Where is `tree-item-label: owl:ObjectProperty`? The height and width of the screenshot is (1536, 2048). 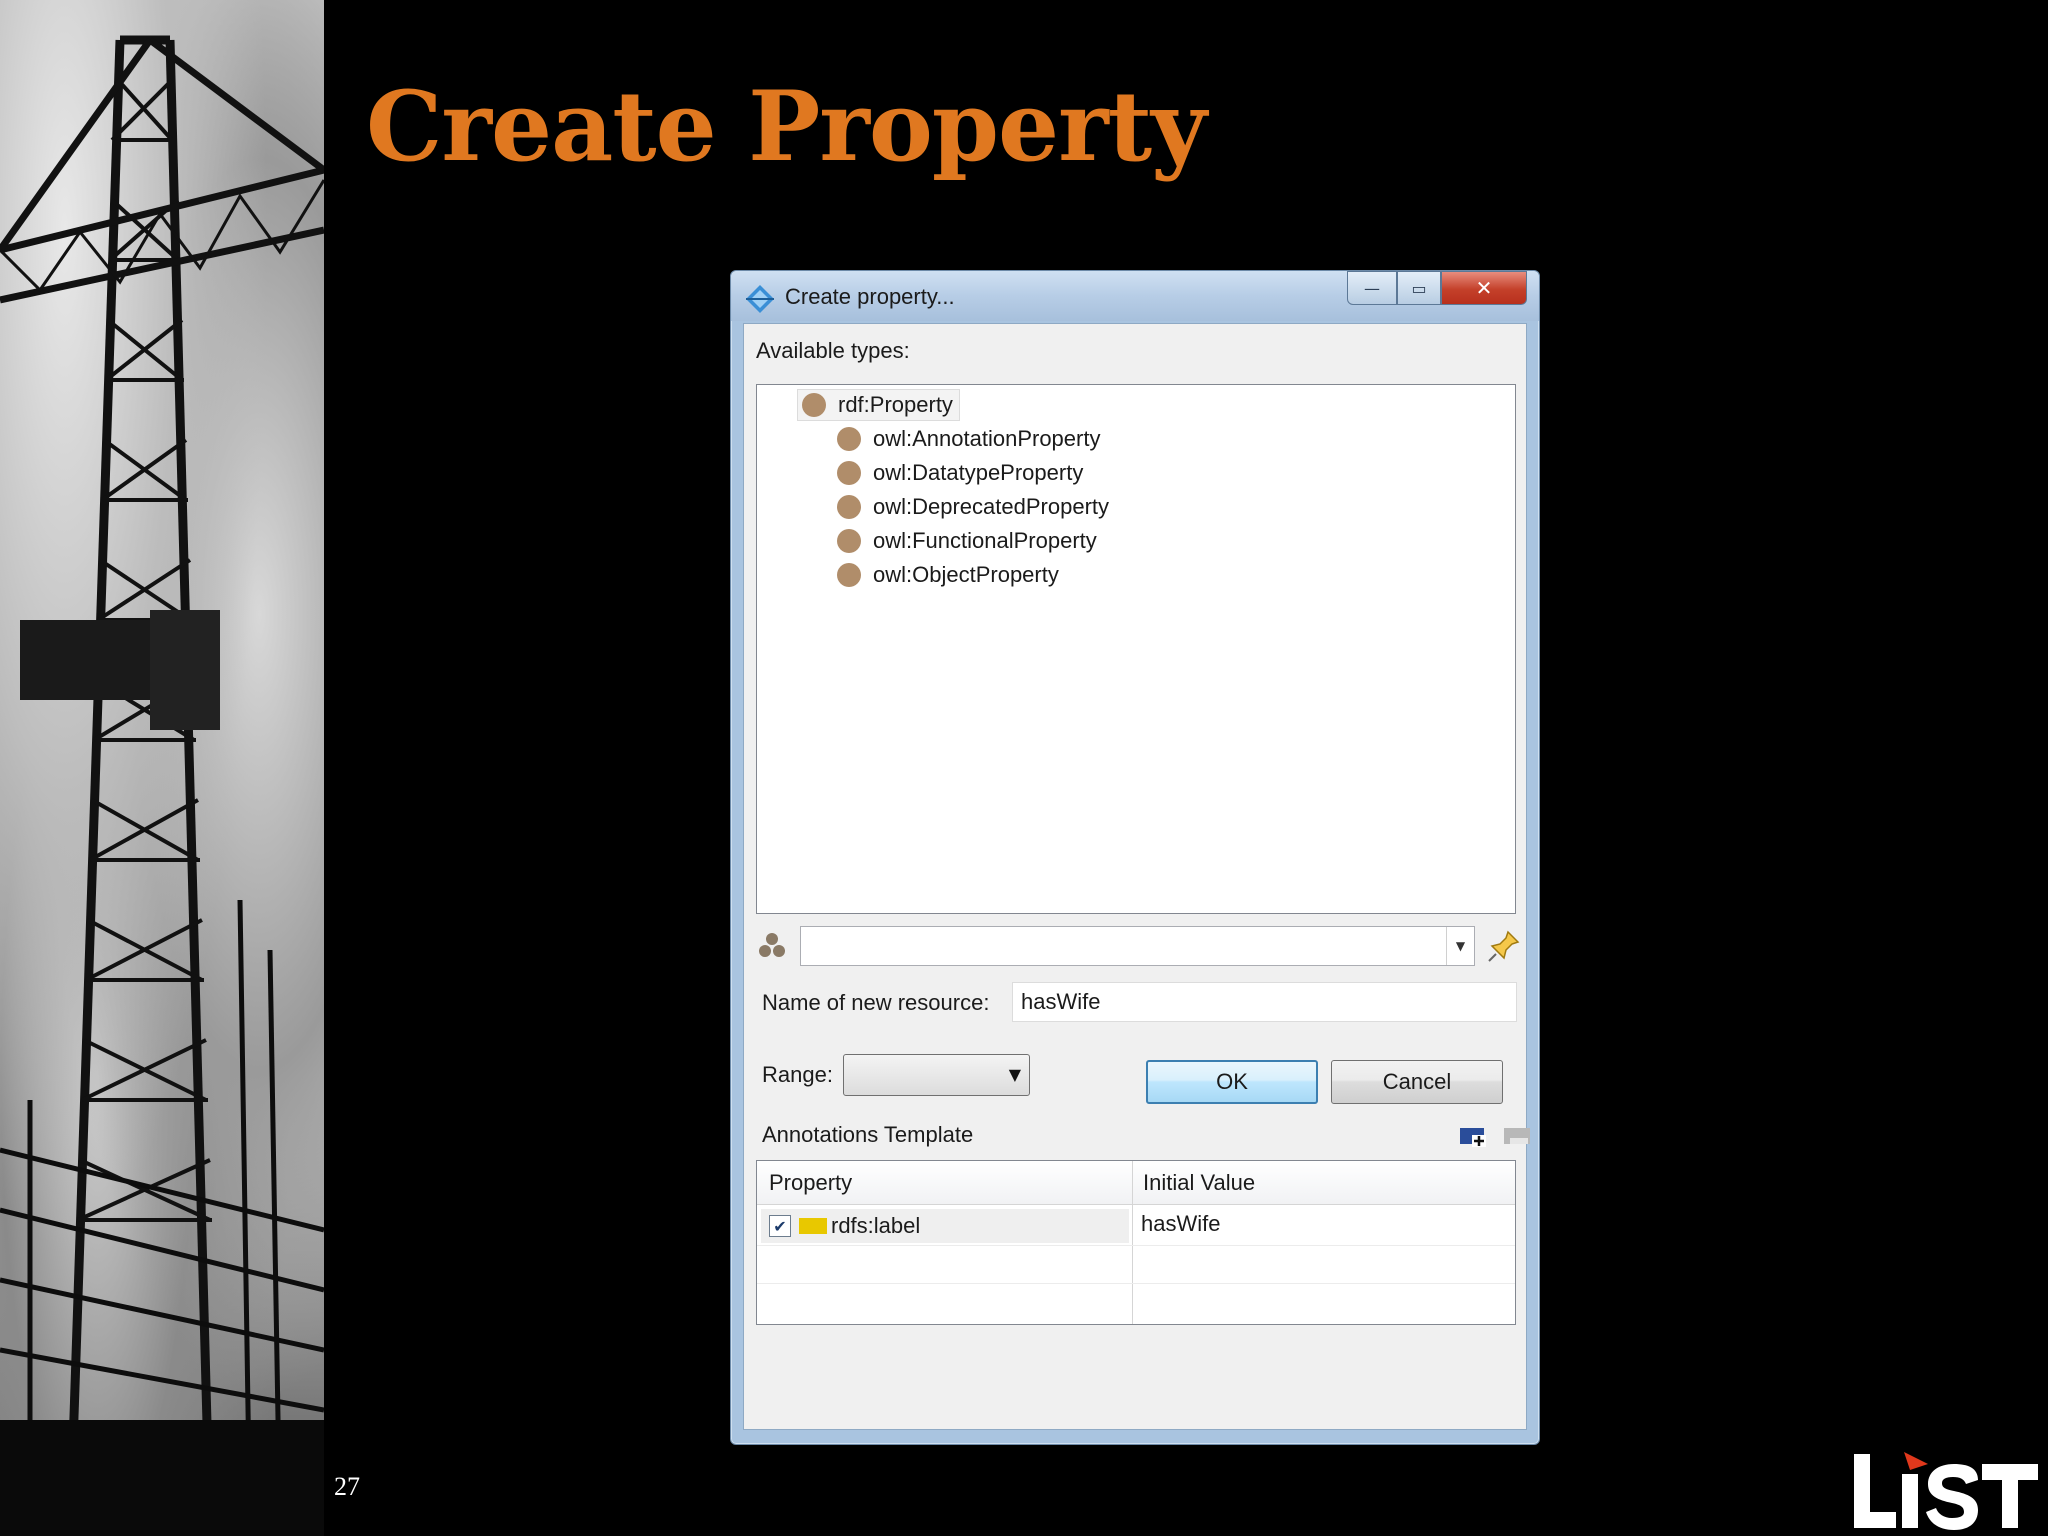 tree-item-label: owl:ObjectProperty is located at coordinates (966, 574).